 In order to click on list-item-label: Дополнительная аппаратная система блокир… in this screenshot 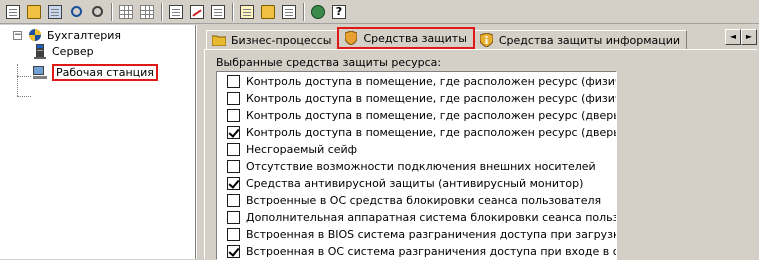, I will do `click(431, 217)`.